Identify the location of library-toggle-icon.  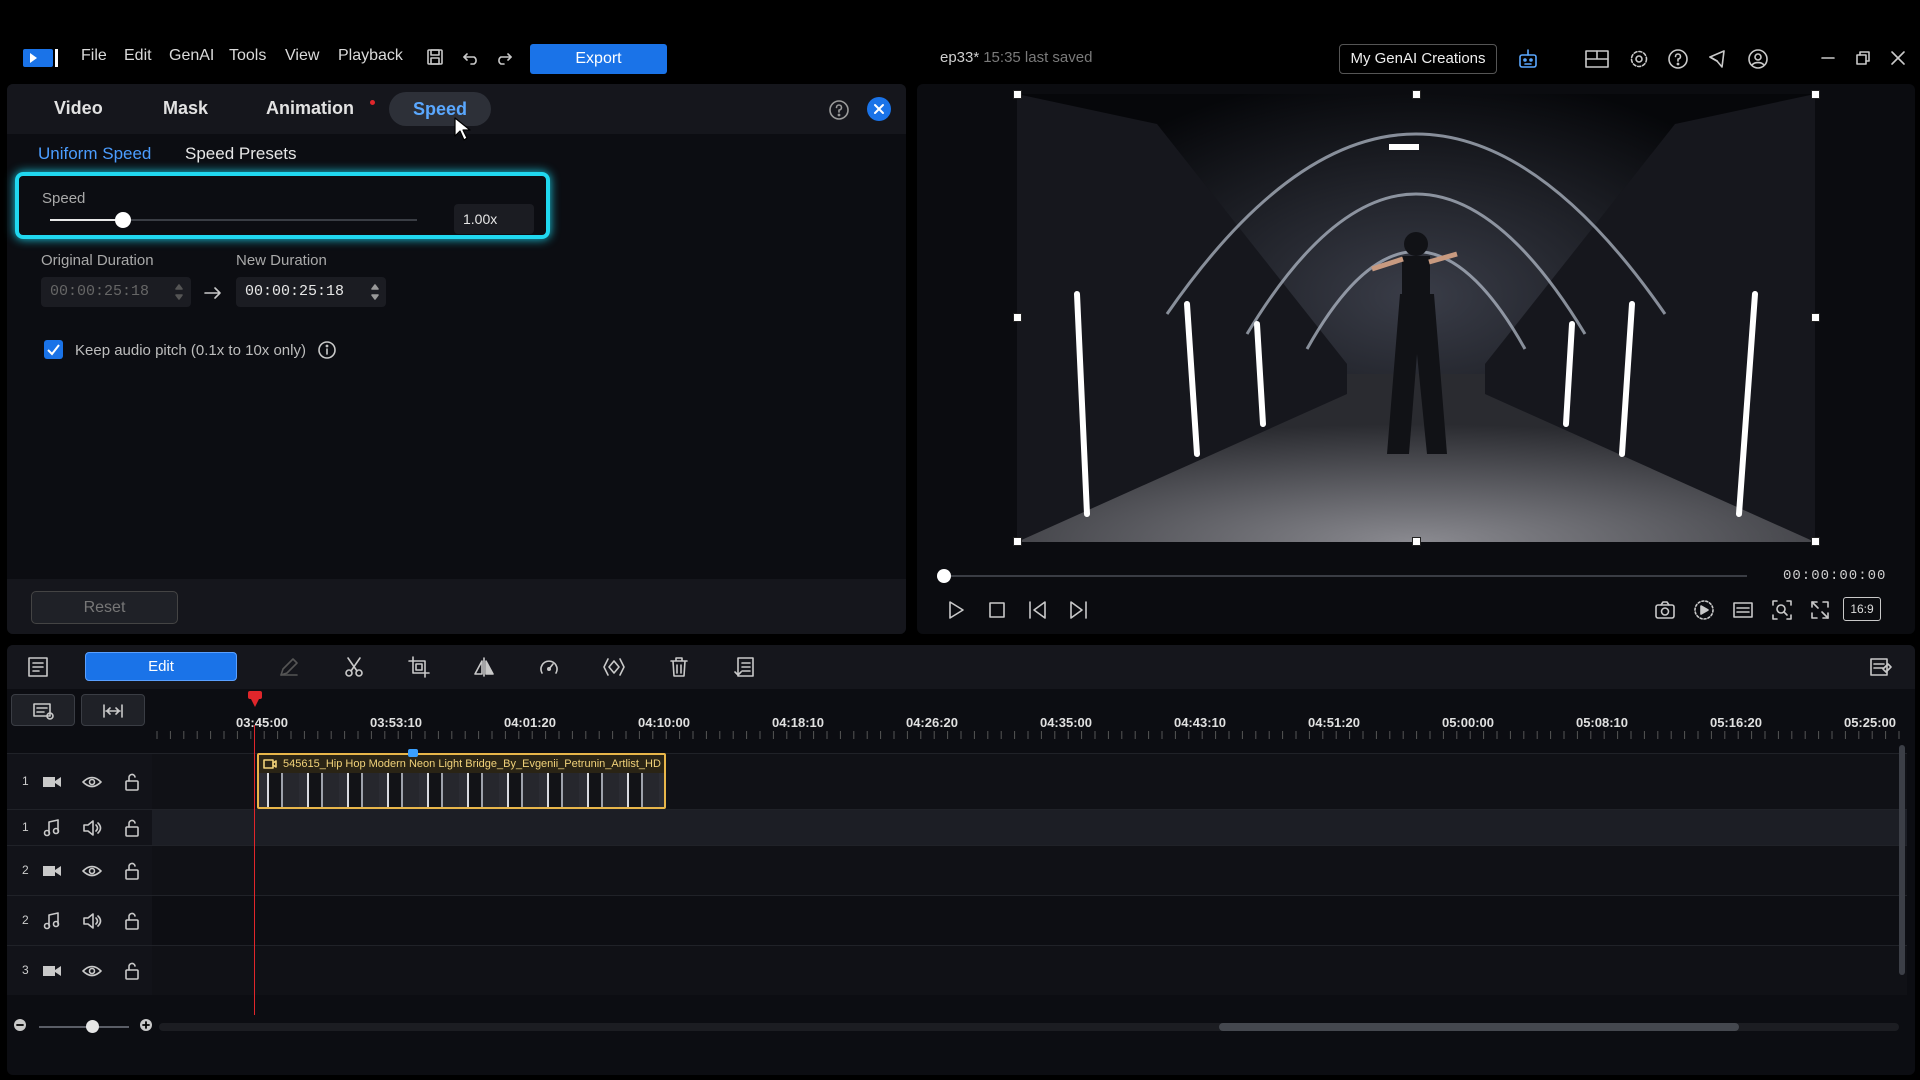
(38, 667).